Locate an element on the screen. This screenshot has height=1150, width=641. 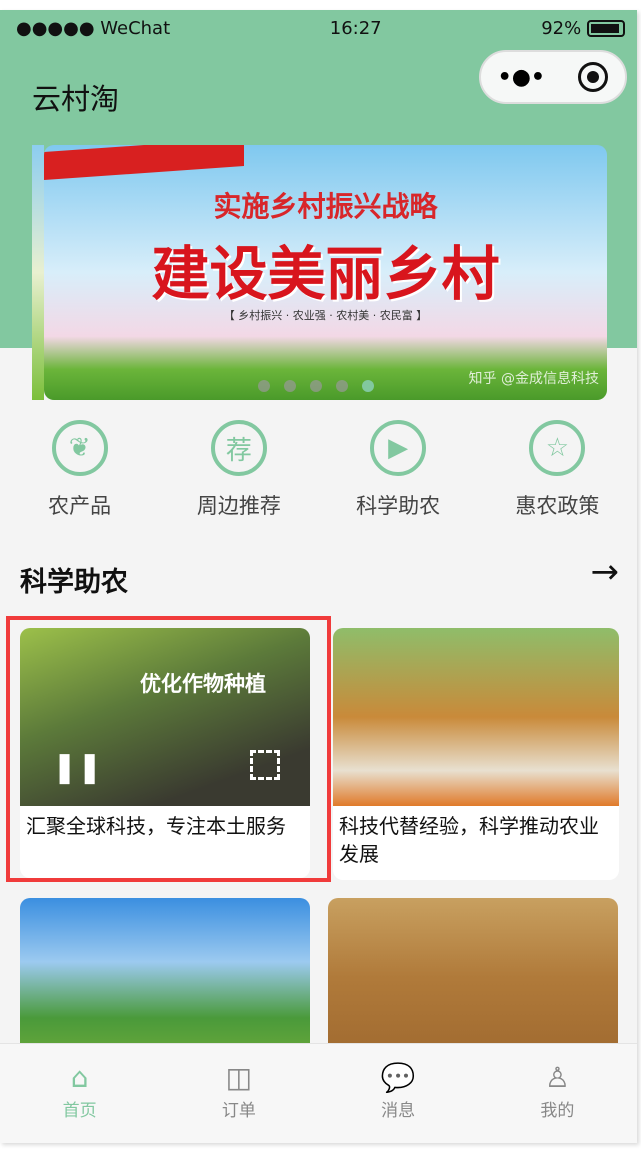
category-nearby: 荐周边推荐 is located at coordinates (238, 470).